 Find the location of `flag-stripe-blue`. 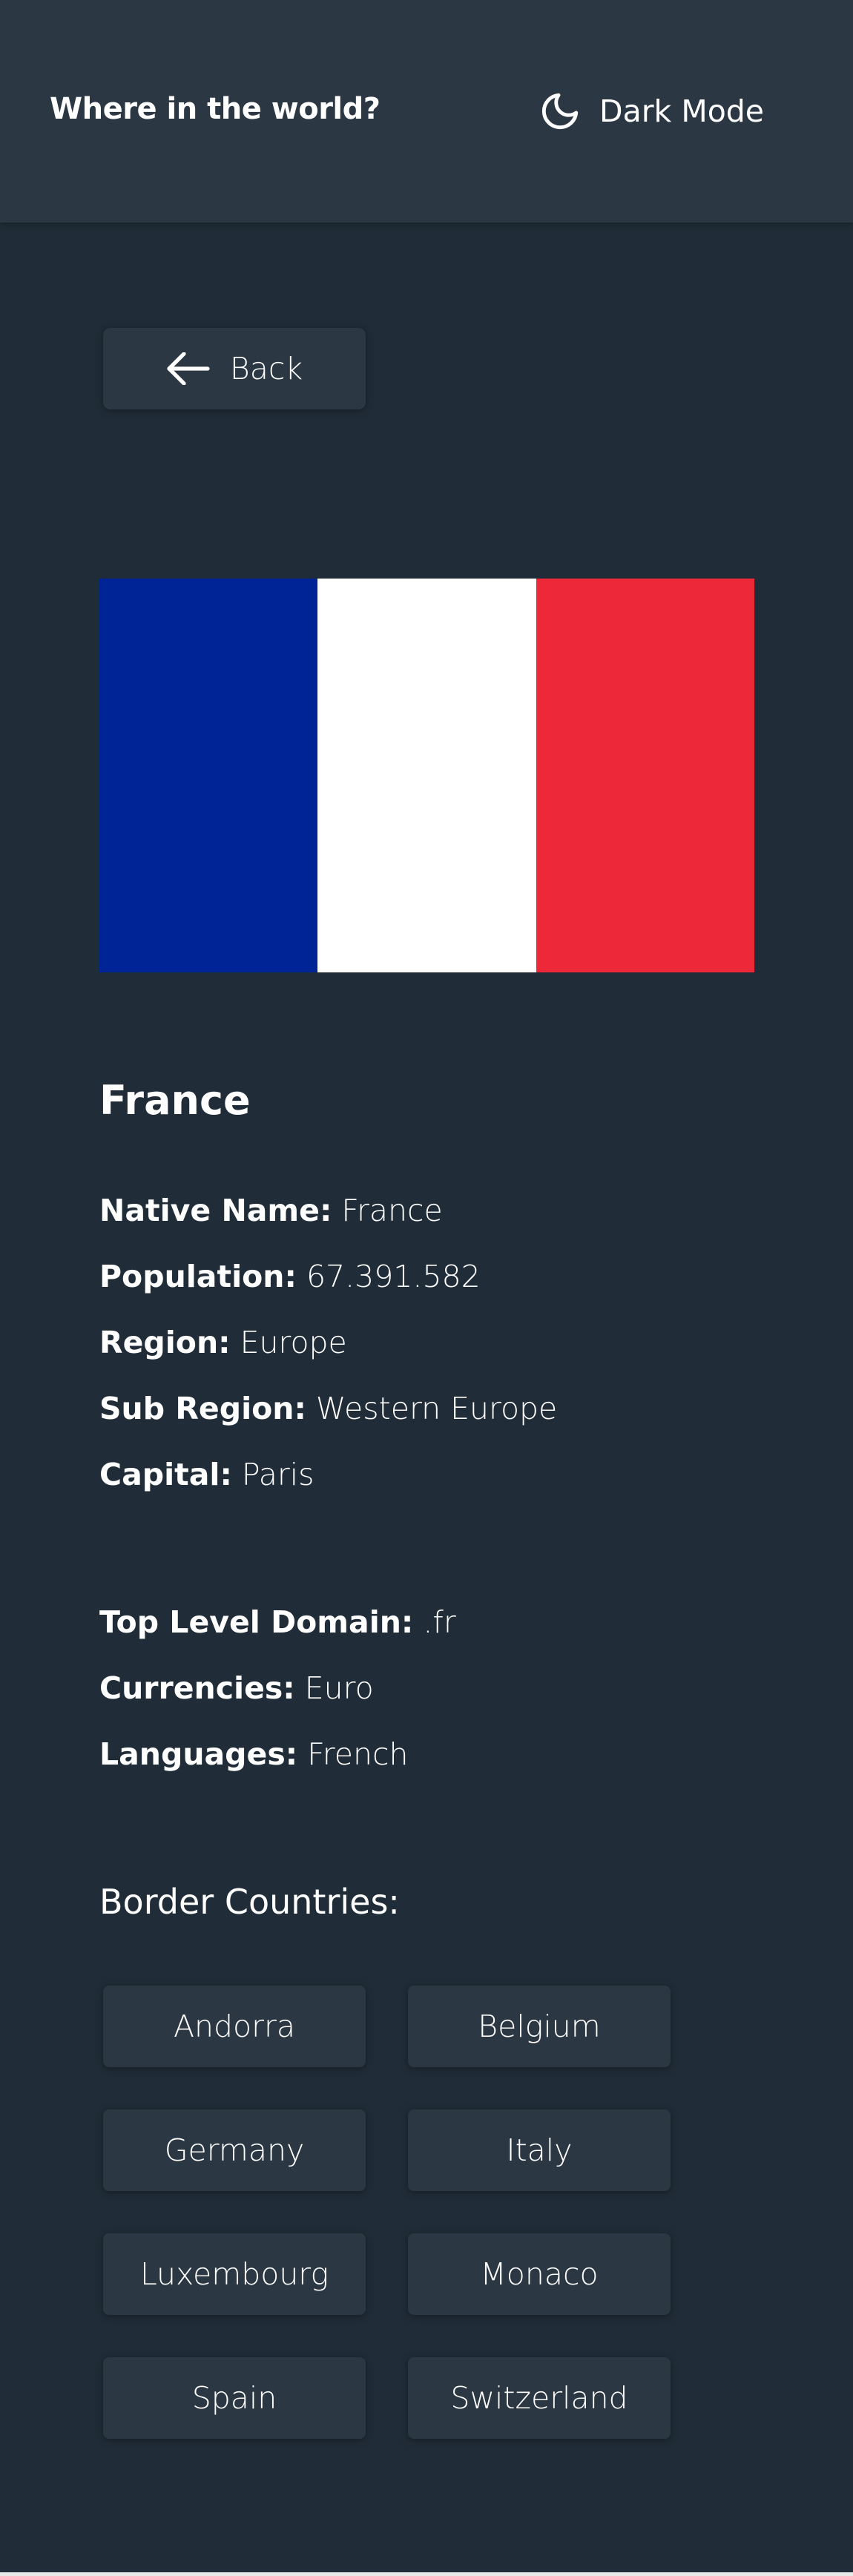

flag-stripe-blue is located at coordinates (208, 776).